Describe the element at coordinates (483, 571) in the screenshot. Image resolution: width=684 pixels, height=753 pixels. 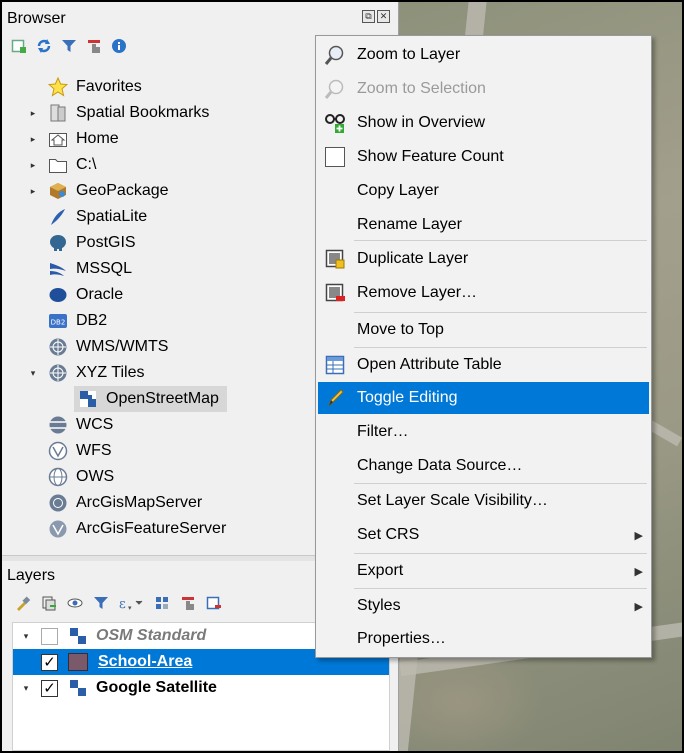
I see `menu-item-export: Export ▶` at that location.